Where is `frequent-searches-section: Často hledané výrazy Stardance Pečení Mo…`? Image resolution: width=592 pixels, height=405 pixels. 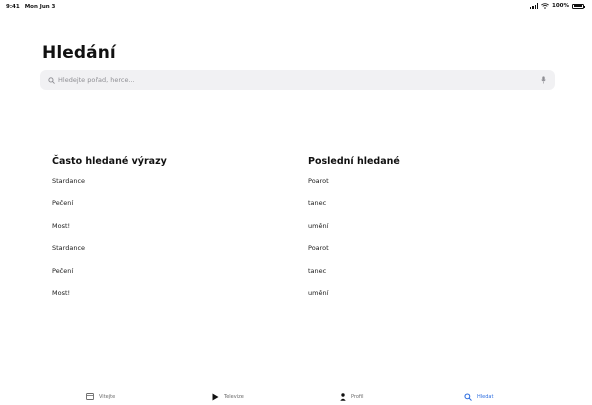
frequent-searches-section: Často hledané výrazy Stardance Pečení Mo… is located at coordinates (162, 233).